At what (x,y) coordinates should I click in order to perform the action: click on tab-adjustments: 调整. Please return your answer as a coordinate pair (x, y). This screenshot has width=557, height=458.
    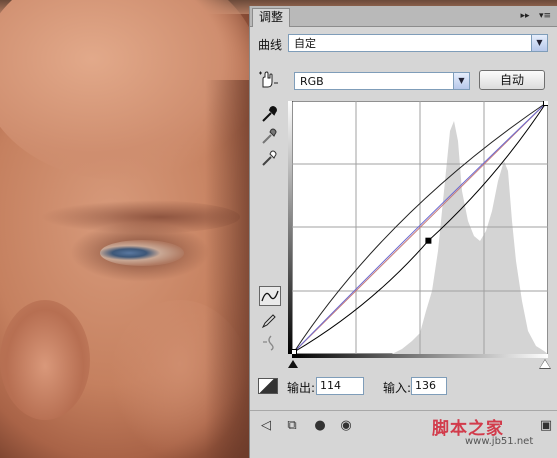
    Looking at the image, I should click on (271, 17).